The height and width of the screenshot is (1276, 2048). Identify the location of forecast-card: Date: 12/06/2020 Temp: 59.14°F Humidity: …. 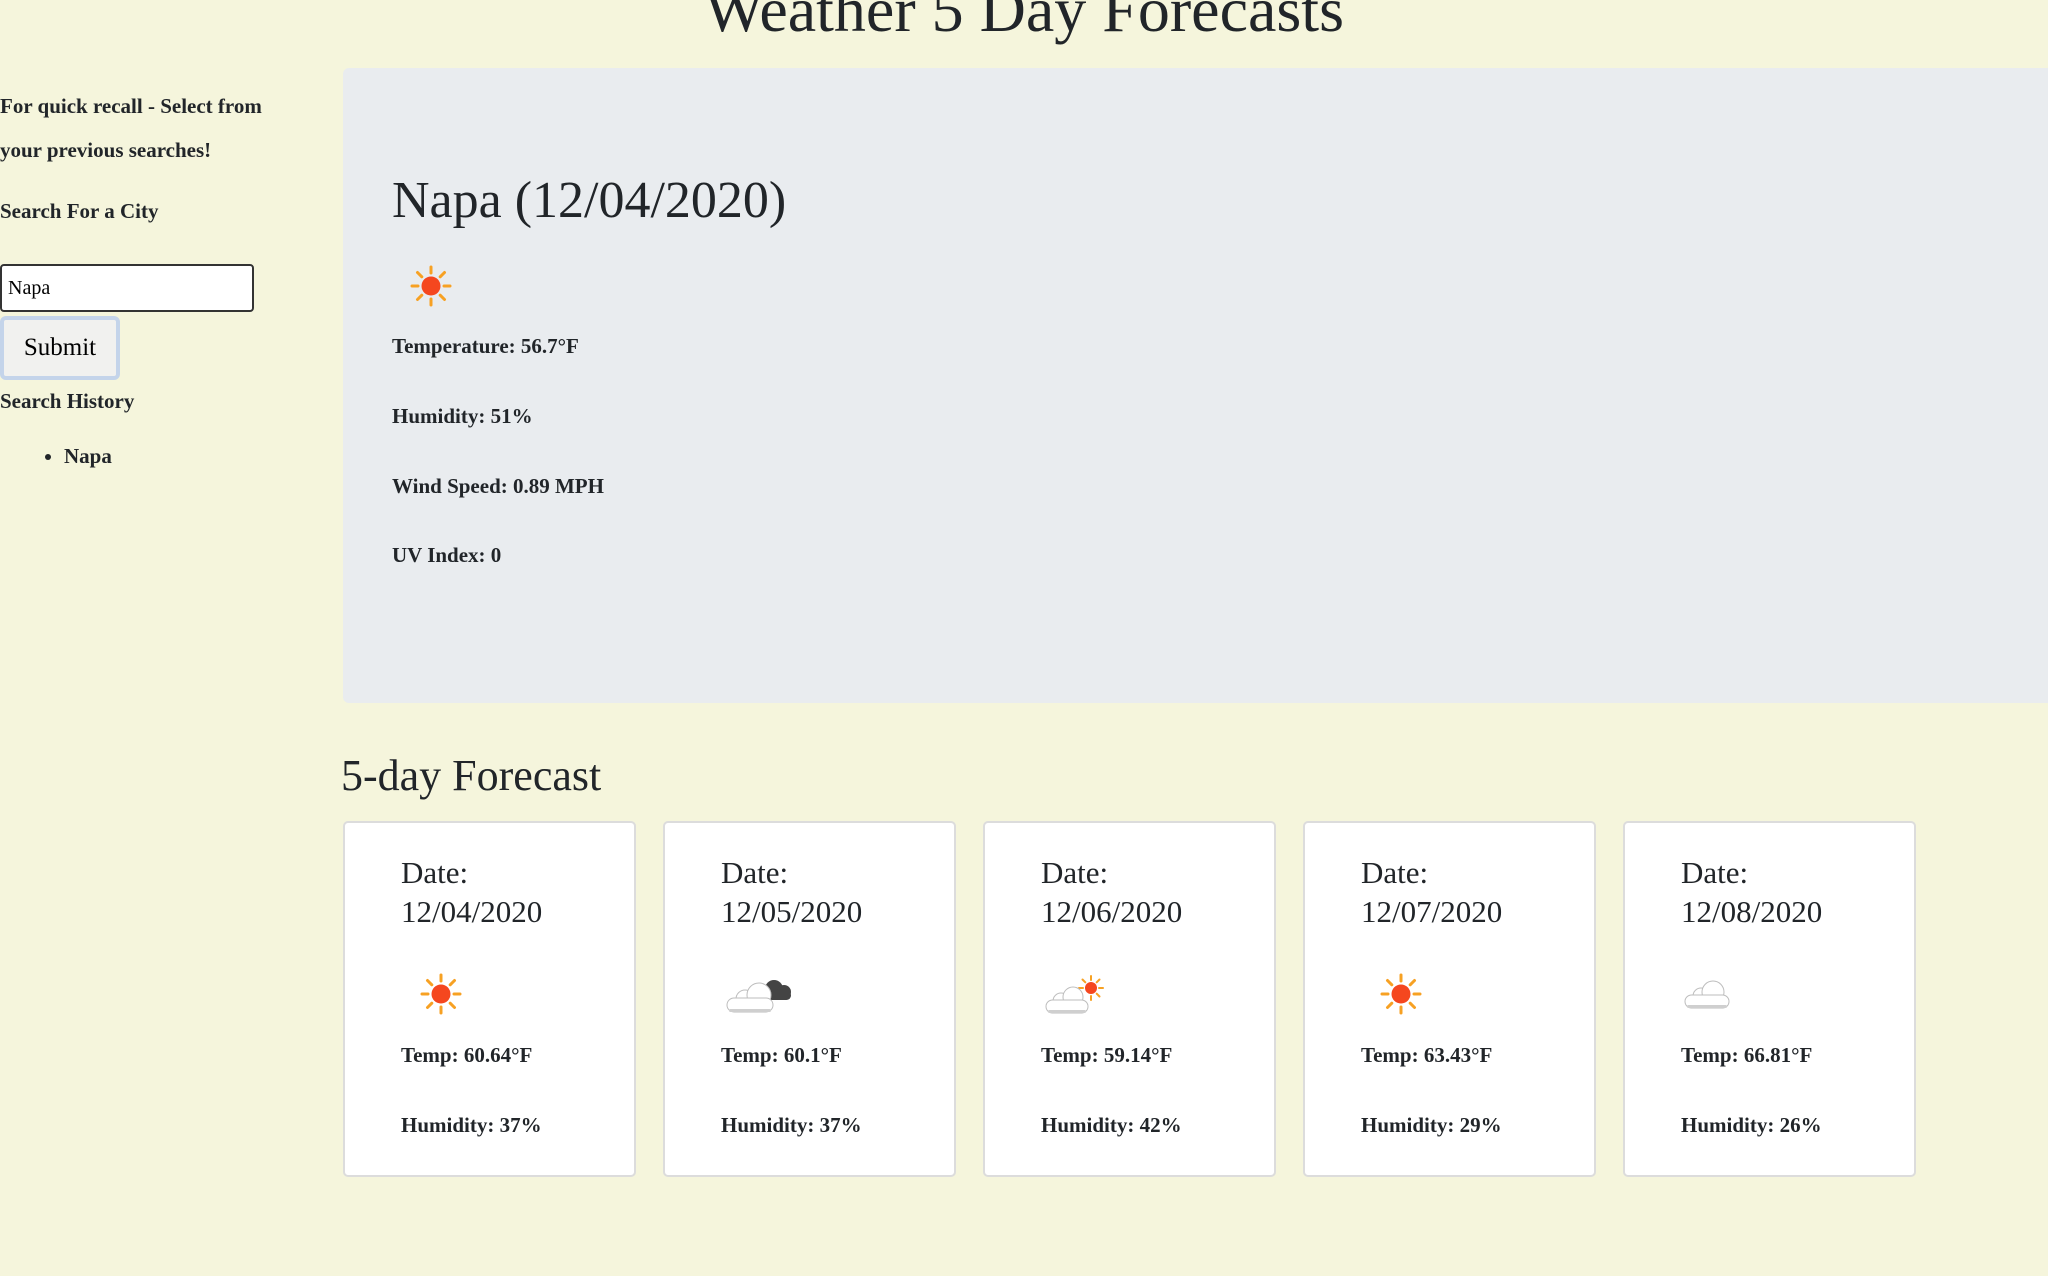
(1129, 999).